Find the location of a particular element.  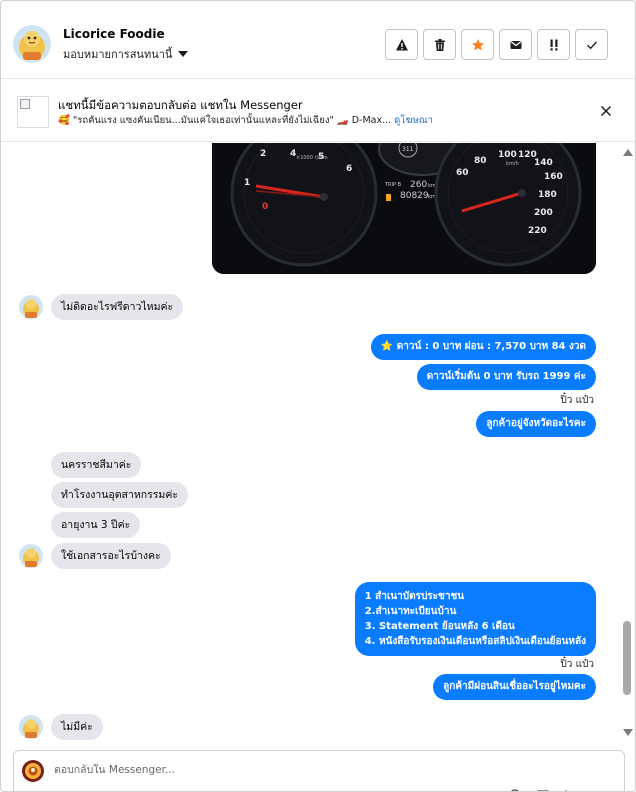

send-icon is located at coordinates (571, 790).